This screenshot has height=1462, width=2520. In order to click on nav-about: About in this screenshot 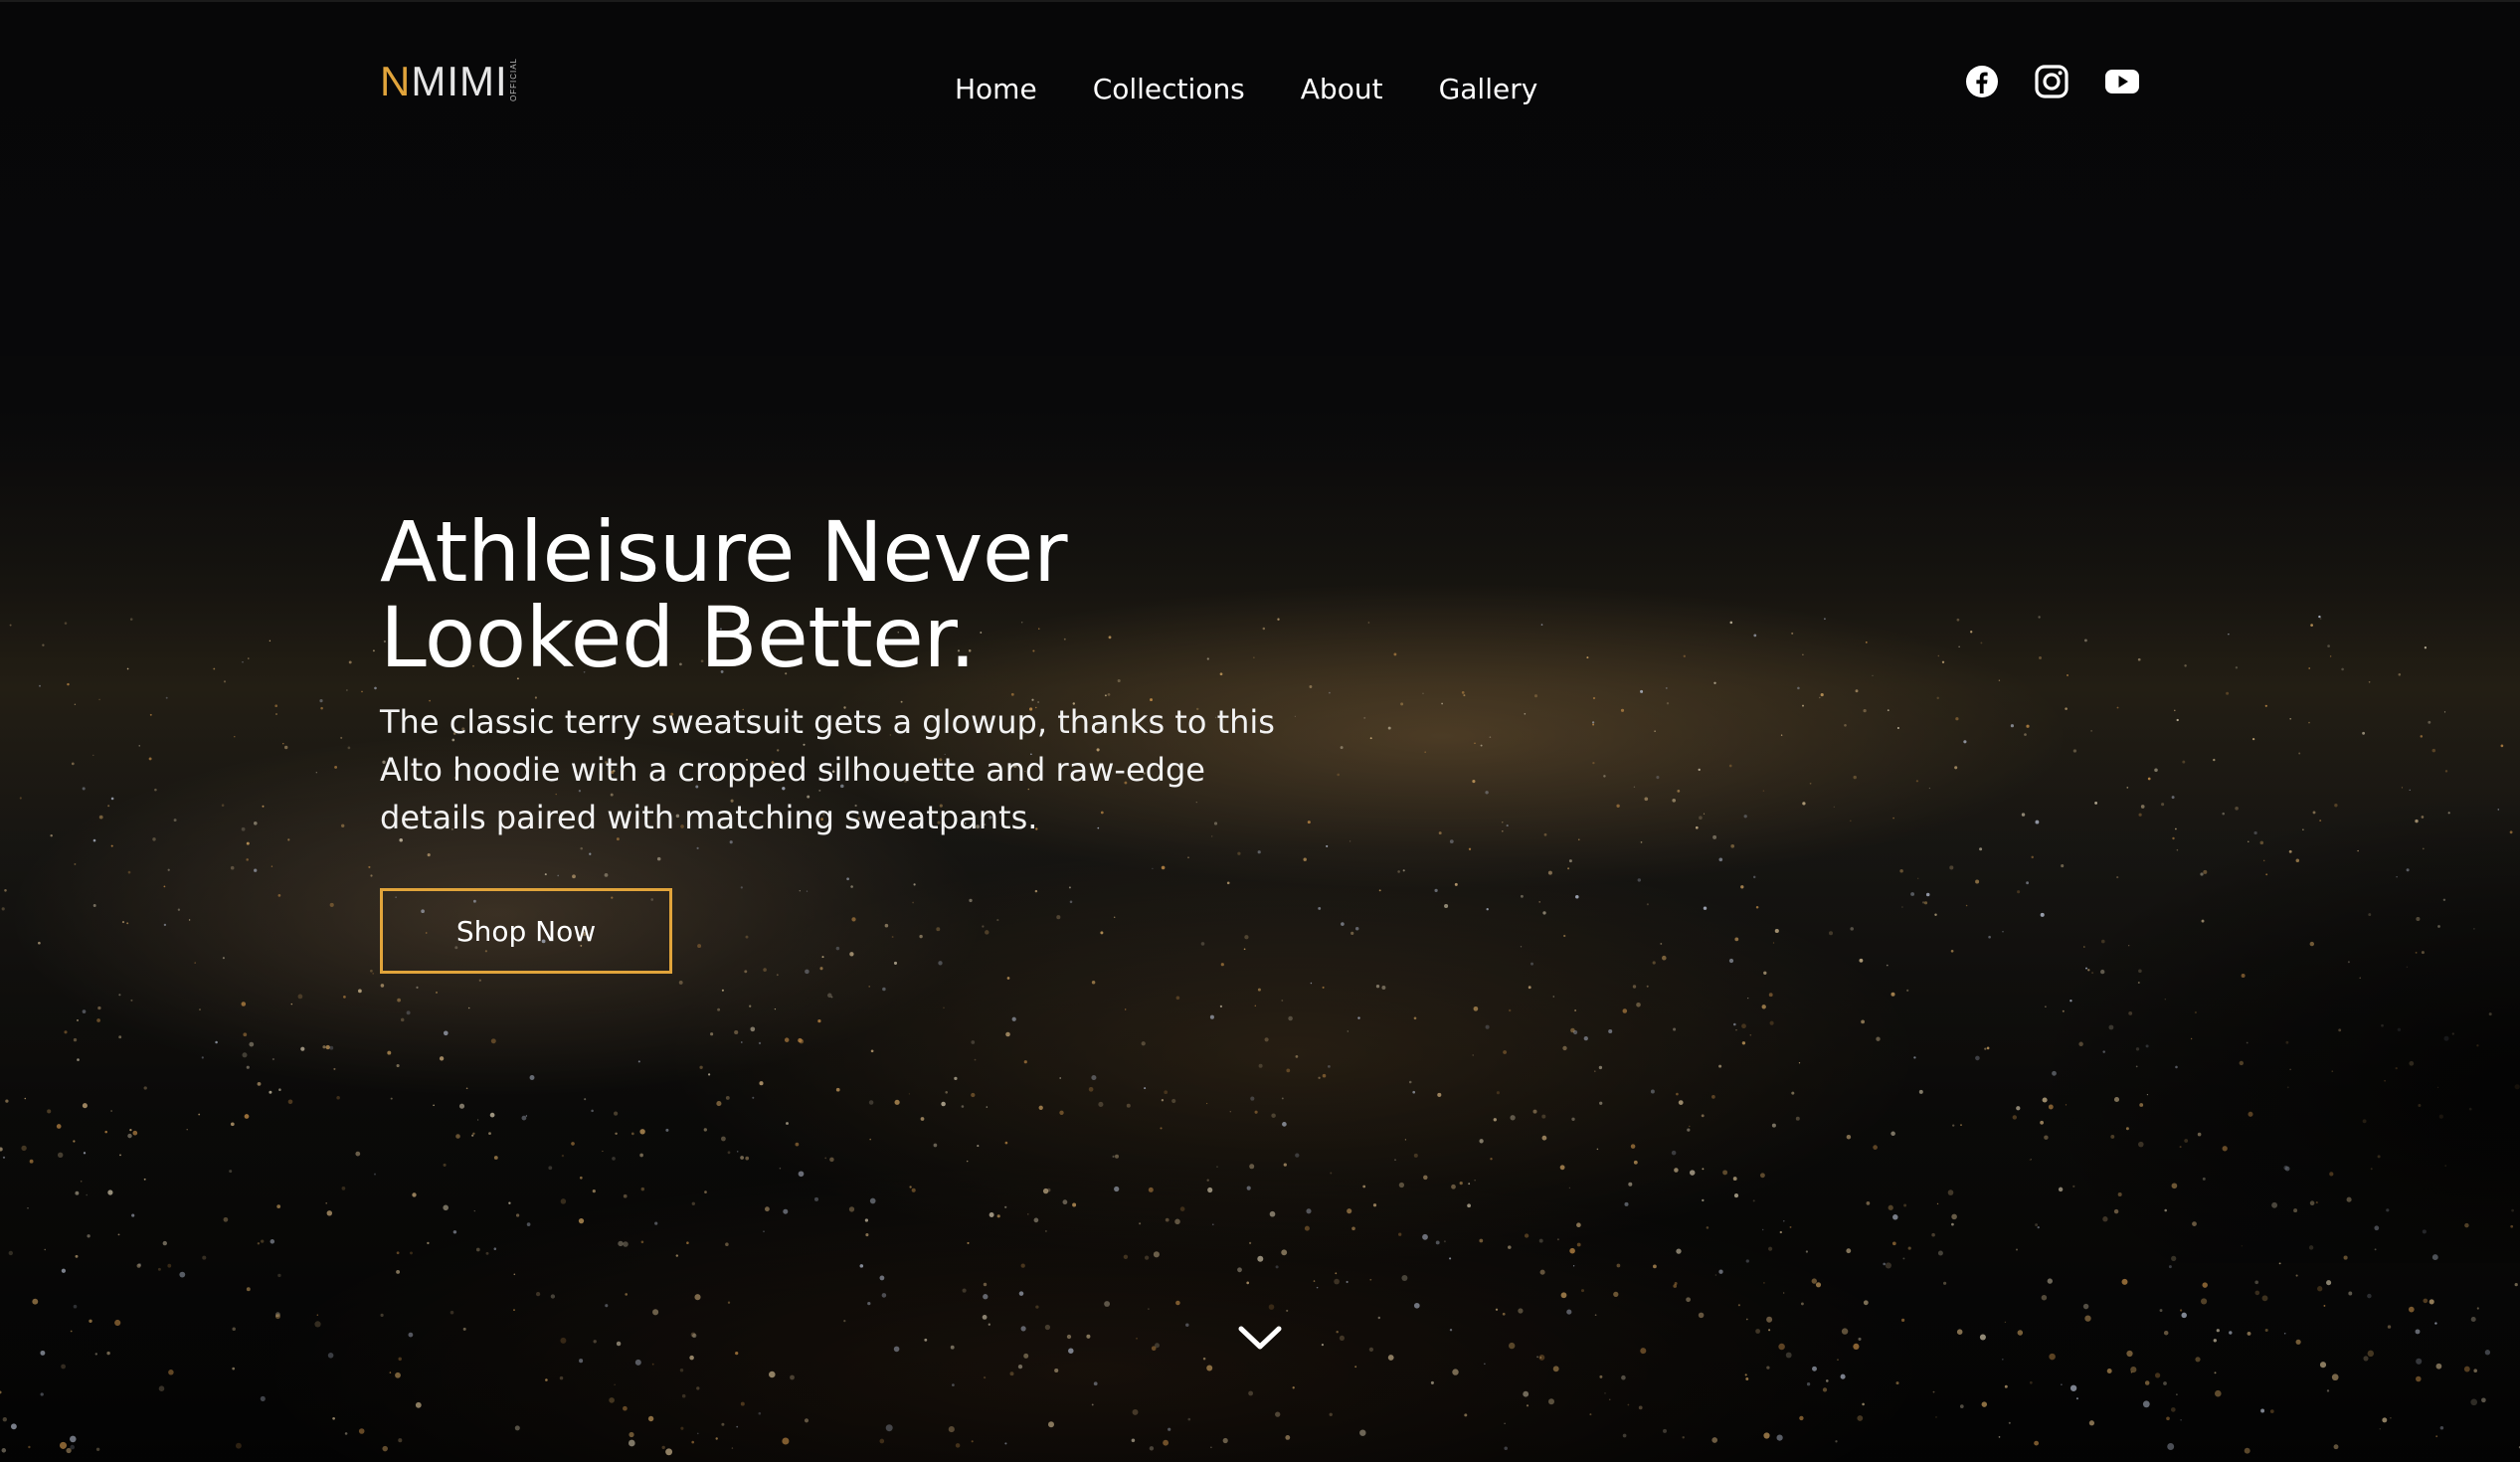, I will do `click(1342, 89)`.